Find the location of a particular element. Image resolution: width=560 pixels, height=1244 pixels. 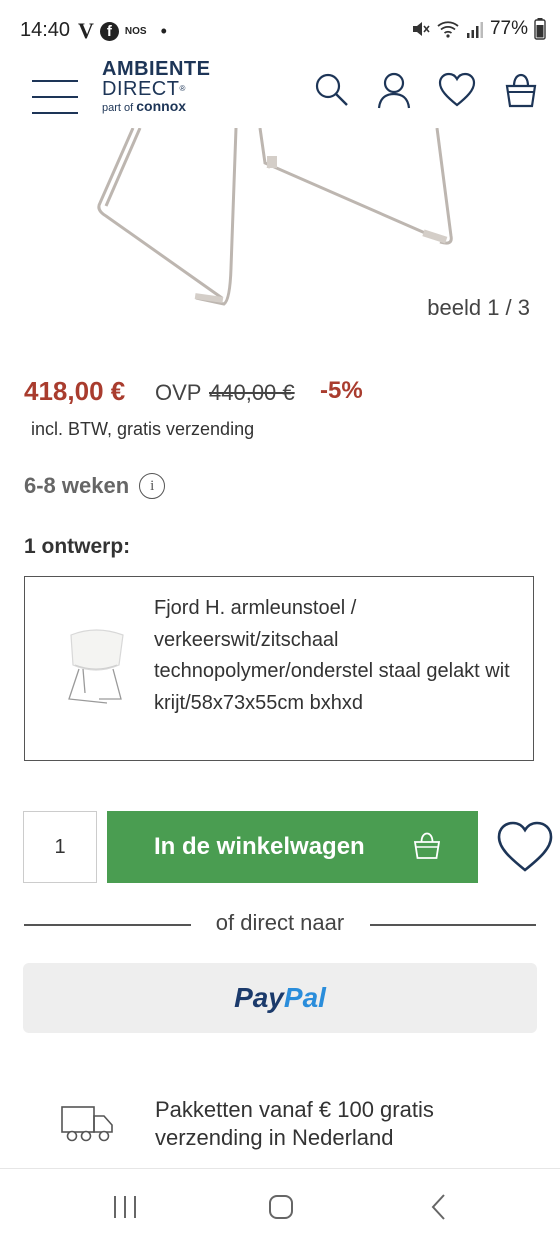

alternative-divider: of direct naar is located at coordinates (280, 925).